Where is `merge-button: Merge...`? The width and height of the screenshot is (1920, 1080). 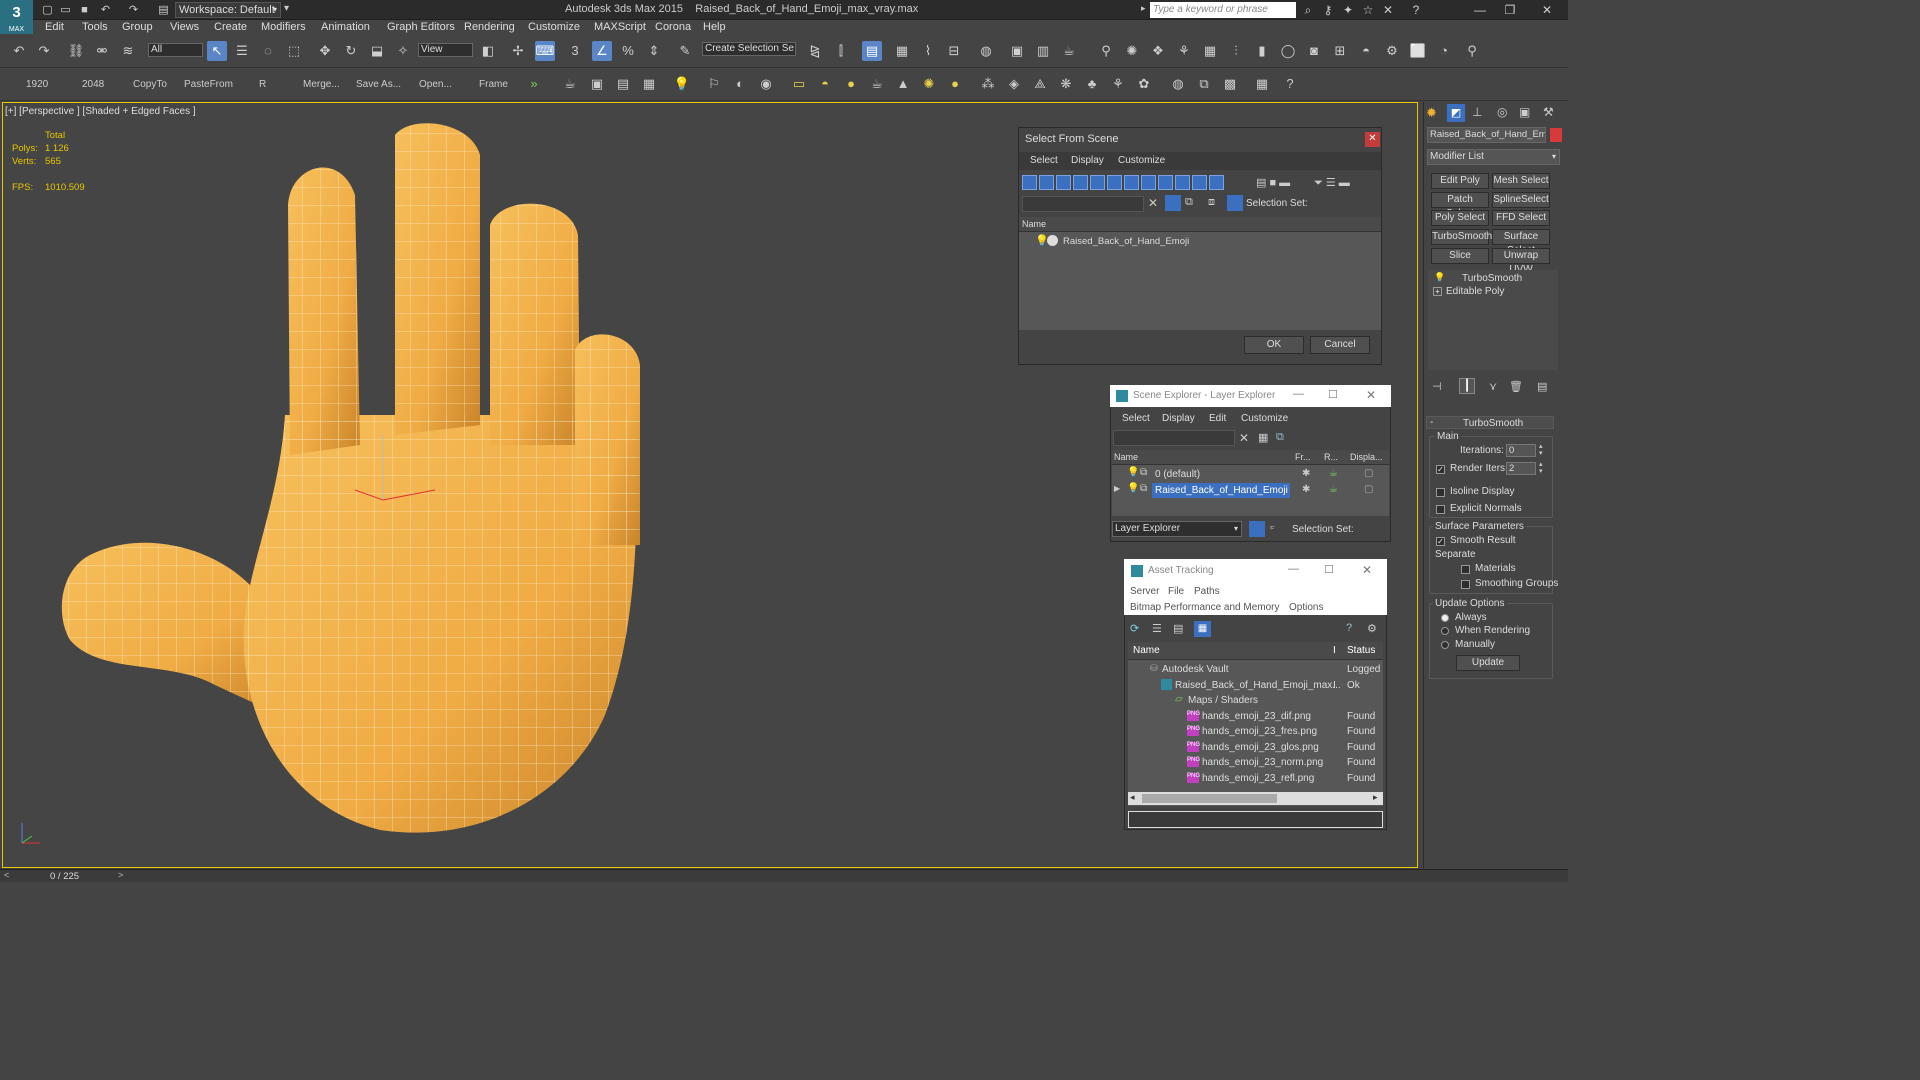
merge-button: Merge... is located at coordinates (321, 84).